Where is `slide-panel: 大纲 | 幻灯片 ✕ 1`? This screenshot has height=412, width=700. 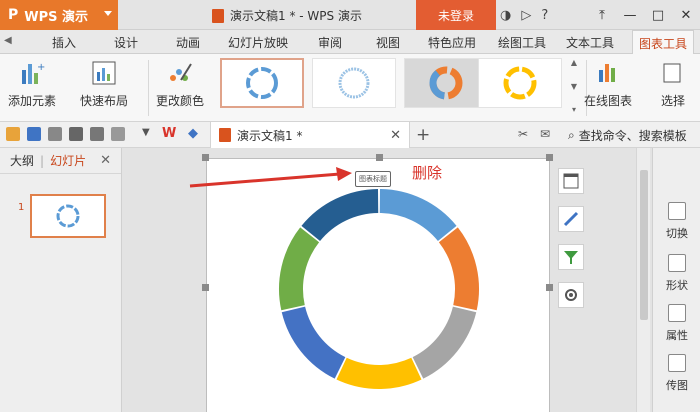 slide-panel: 大纲 | 幻灯片 ✕ 1 is located at coordinates (61, 280).